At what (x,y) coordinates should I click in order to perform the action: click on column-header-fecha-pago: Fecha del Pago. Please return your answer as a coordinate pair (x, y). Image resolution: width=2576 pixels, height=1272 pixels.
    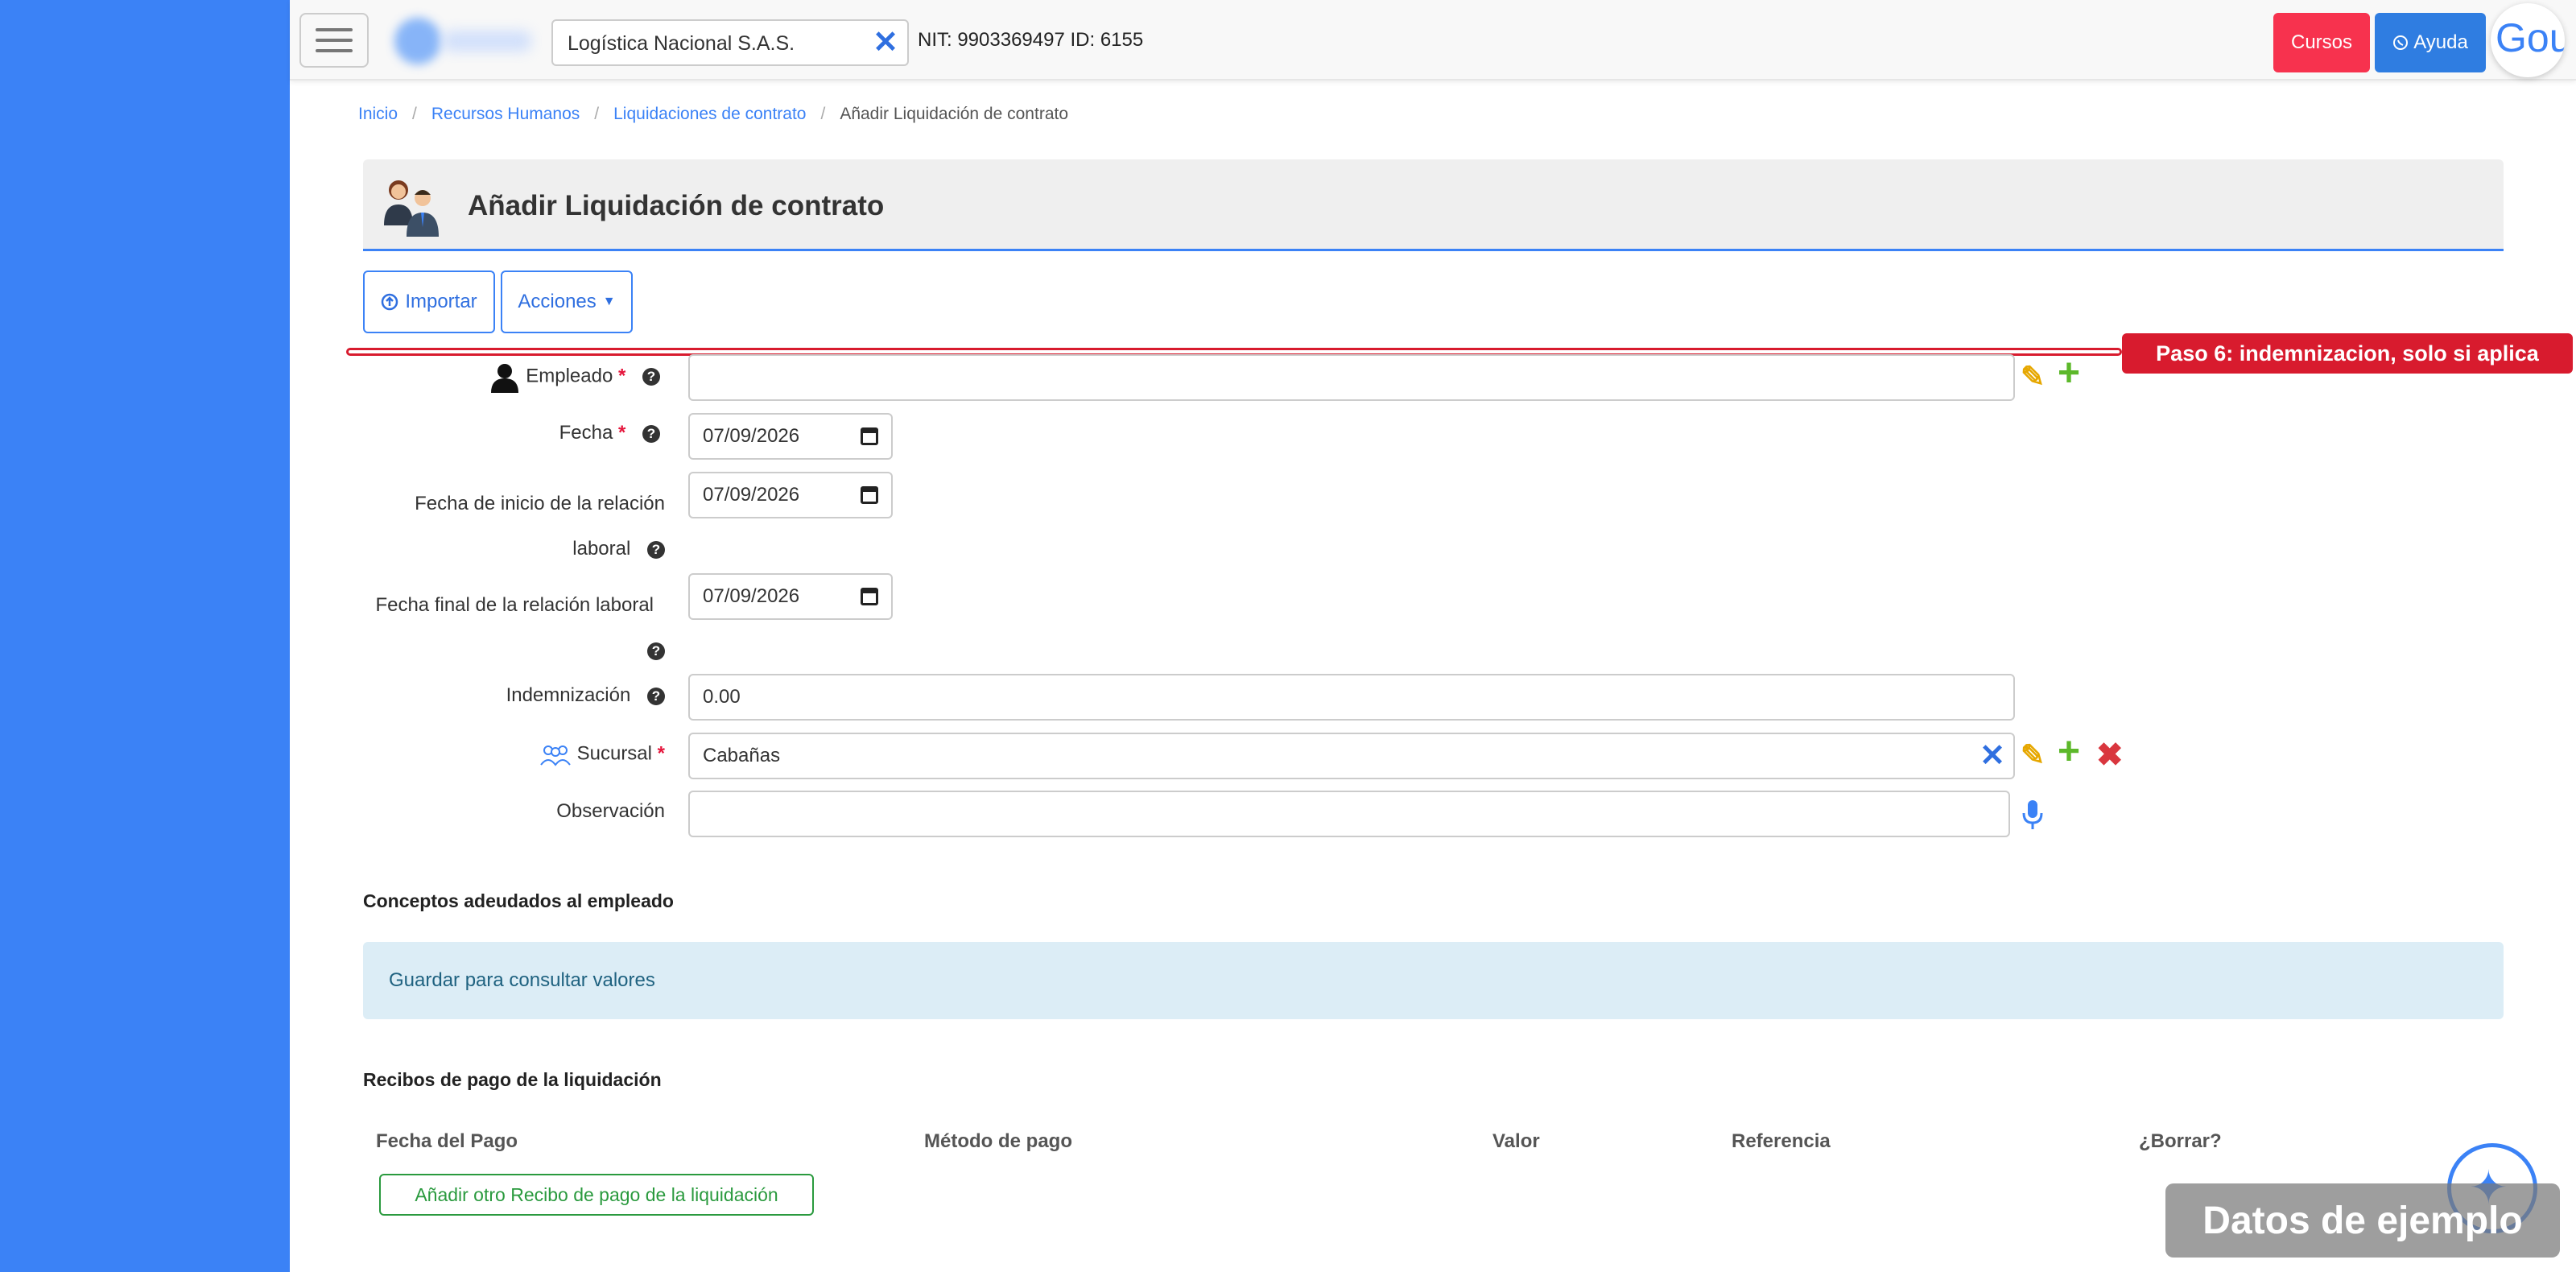
    Looking at the image, I should click on (447, 1141).